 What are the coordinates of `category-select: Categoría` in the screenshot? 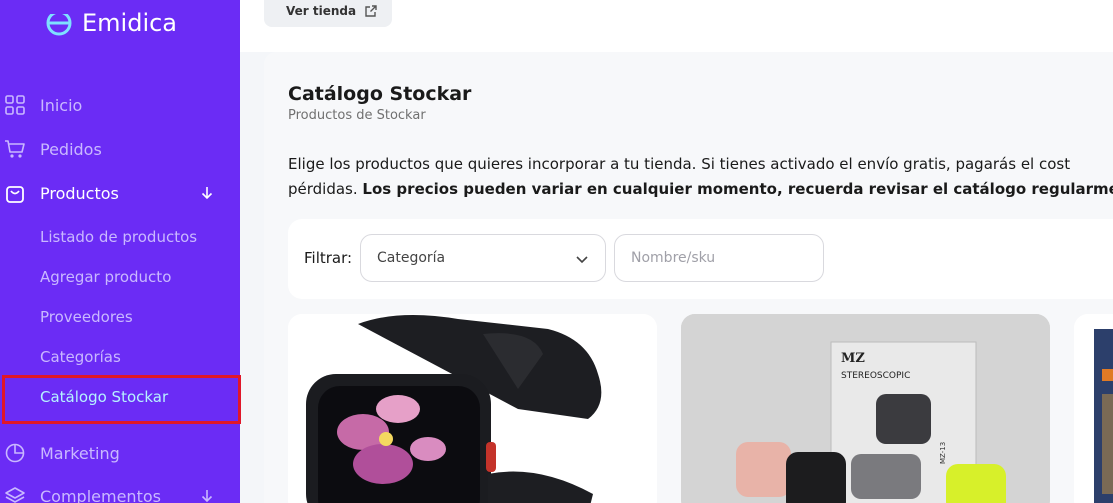 It's located at (483, 258).